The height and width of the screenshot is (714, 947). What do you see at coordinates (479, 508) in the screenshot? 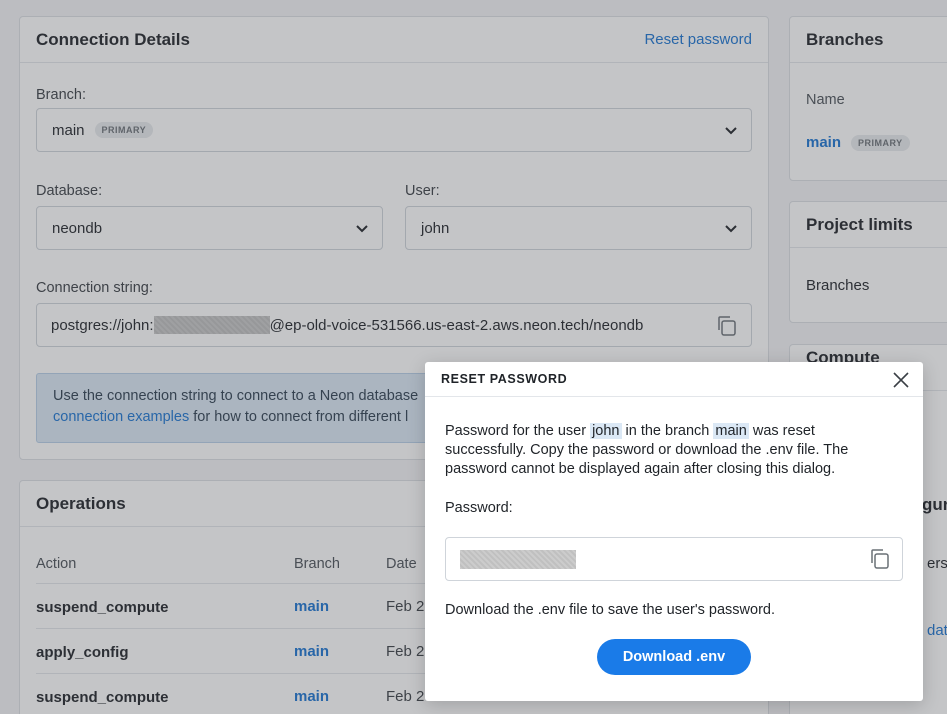
I see `password-label: Password:` at bounding box center [479, 508].